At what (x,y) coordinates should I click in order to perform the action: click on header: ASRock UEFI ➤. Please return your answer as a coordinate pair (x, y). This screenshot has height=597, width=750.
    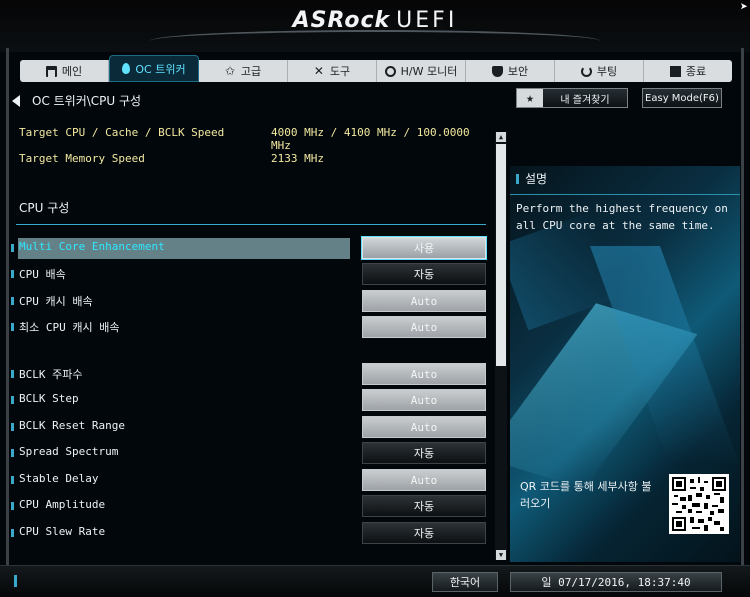
    Looking at the image, I should click on (375, 26).